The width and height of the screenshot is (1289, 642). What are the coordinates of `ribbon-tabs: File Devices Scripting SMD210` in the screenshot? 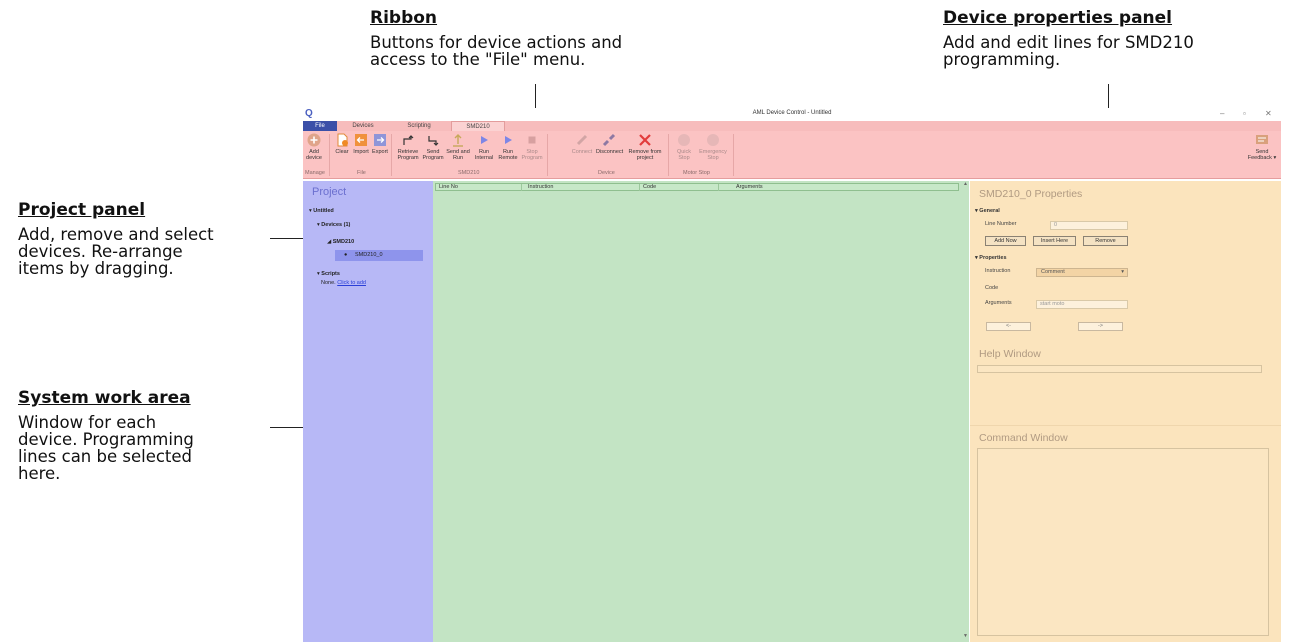 It's located at (792, 126).